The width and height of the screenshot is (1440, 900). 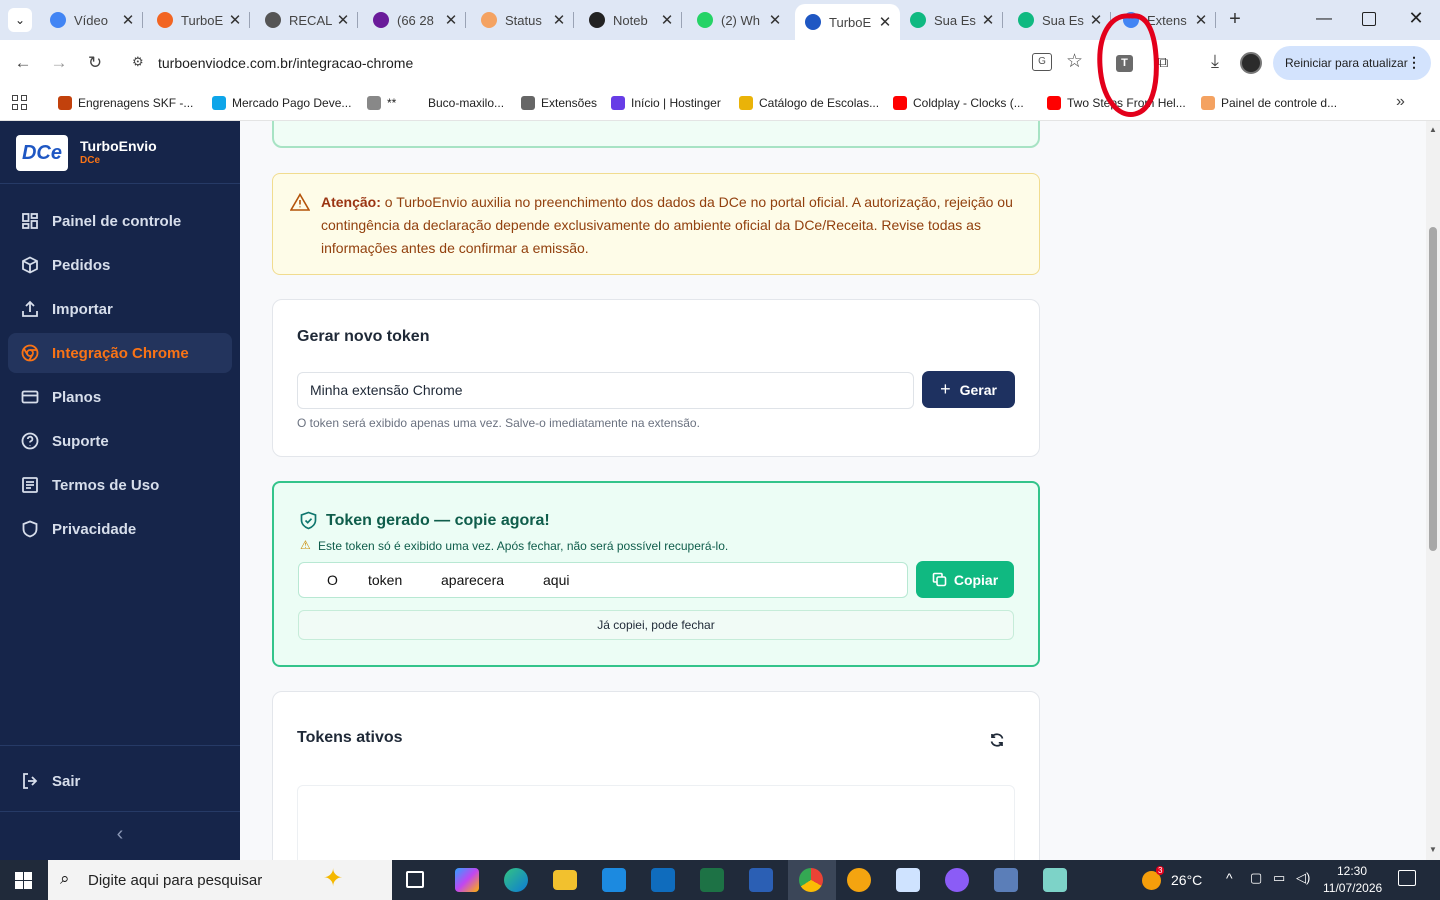 What do you see at coordinates (1352, 888) in the screenshot?
I see `clock-date: 11/07/2026` at bounding box center [1352, 888].